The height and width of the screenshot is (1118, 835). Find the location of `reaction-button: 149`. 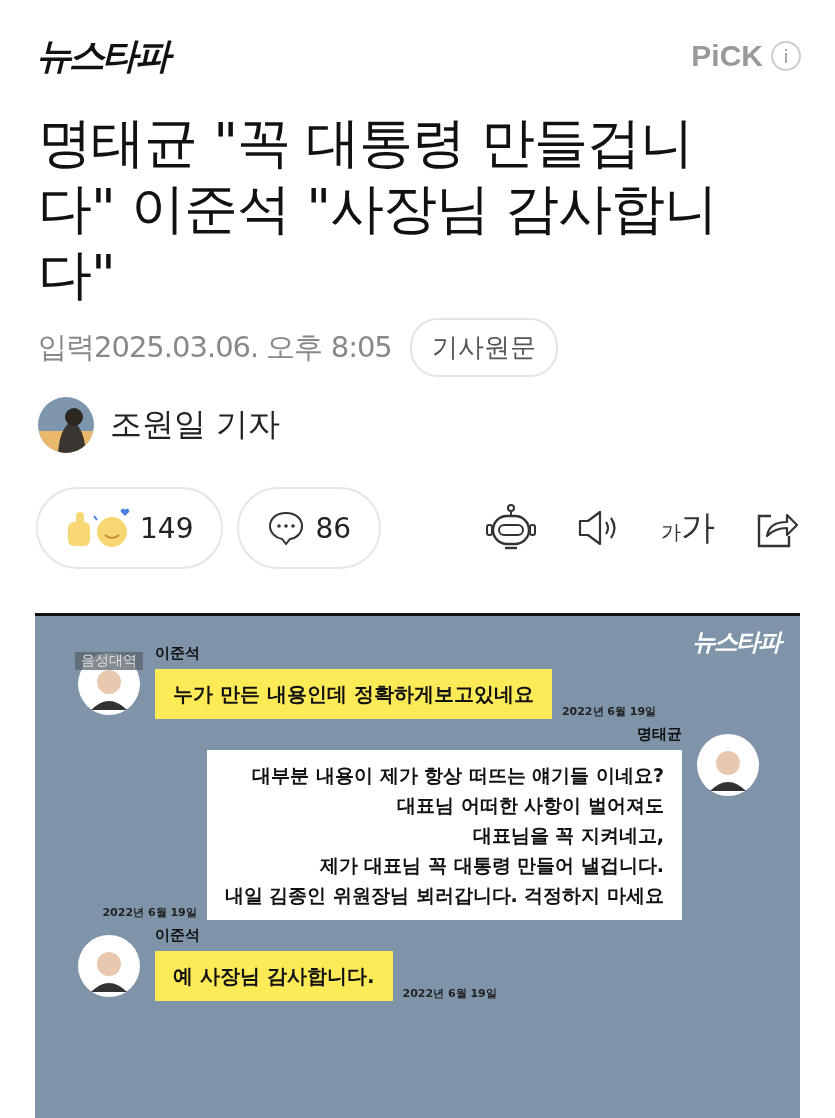

reaction-button: 149 is located at coordinates (130, 528).